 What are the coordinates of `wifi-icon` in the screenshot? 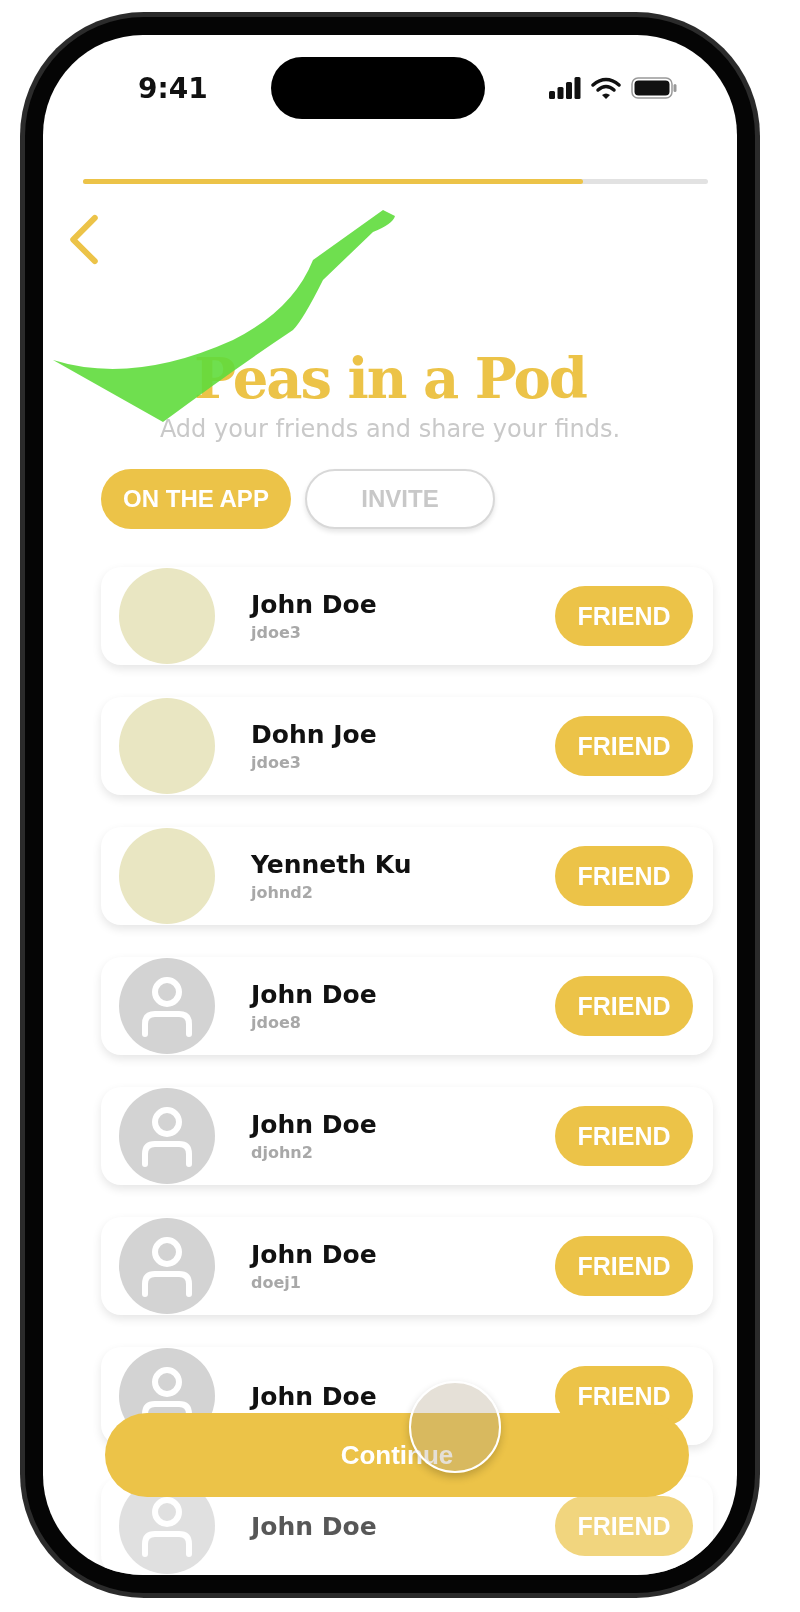 It's located at (606, 88).